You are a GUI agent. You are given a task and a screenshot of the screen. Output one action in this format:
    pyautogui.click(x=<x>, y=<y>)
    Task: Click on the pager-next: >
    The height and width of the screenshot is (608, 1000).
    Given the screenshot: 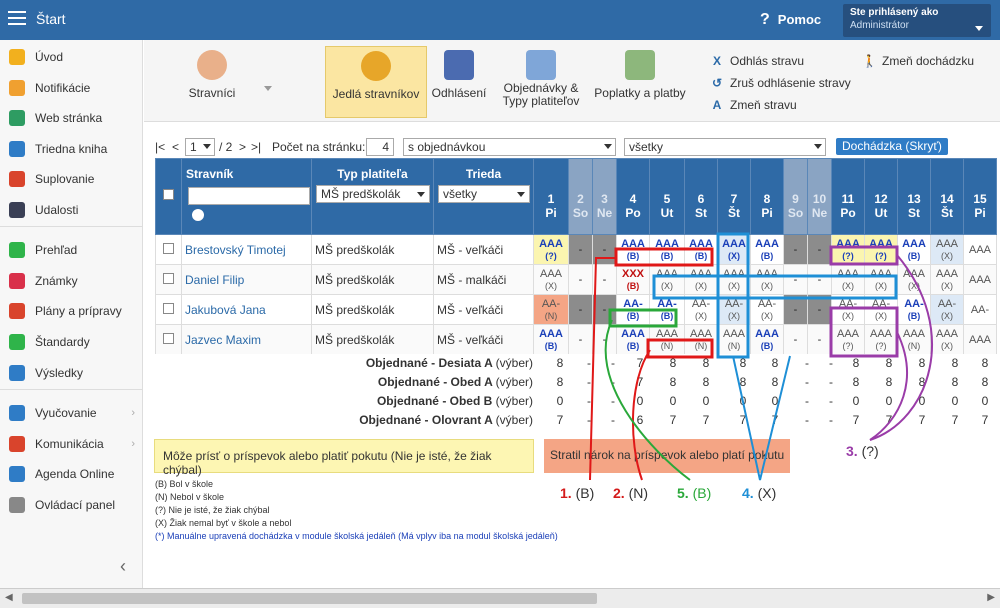 What is the action you would take?
    pyautogui.click(x=242, y=147)
    